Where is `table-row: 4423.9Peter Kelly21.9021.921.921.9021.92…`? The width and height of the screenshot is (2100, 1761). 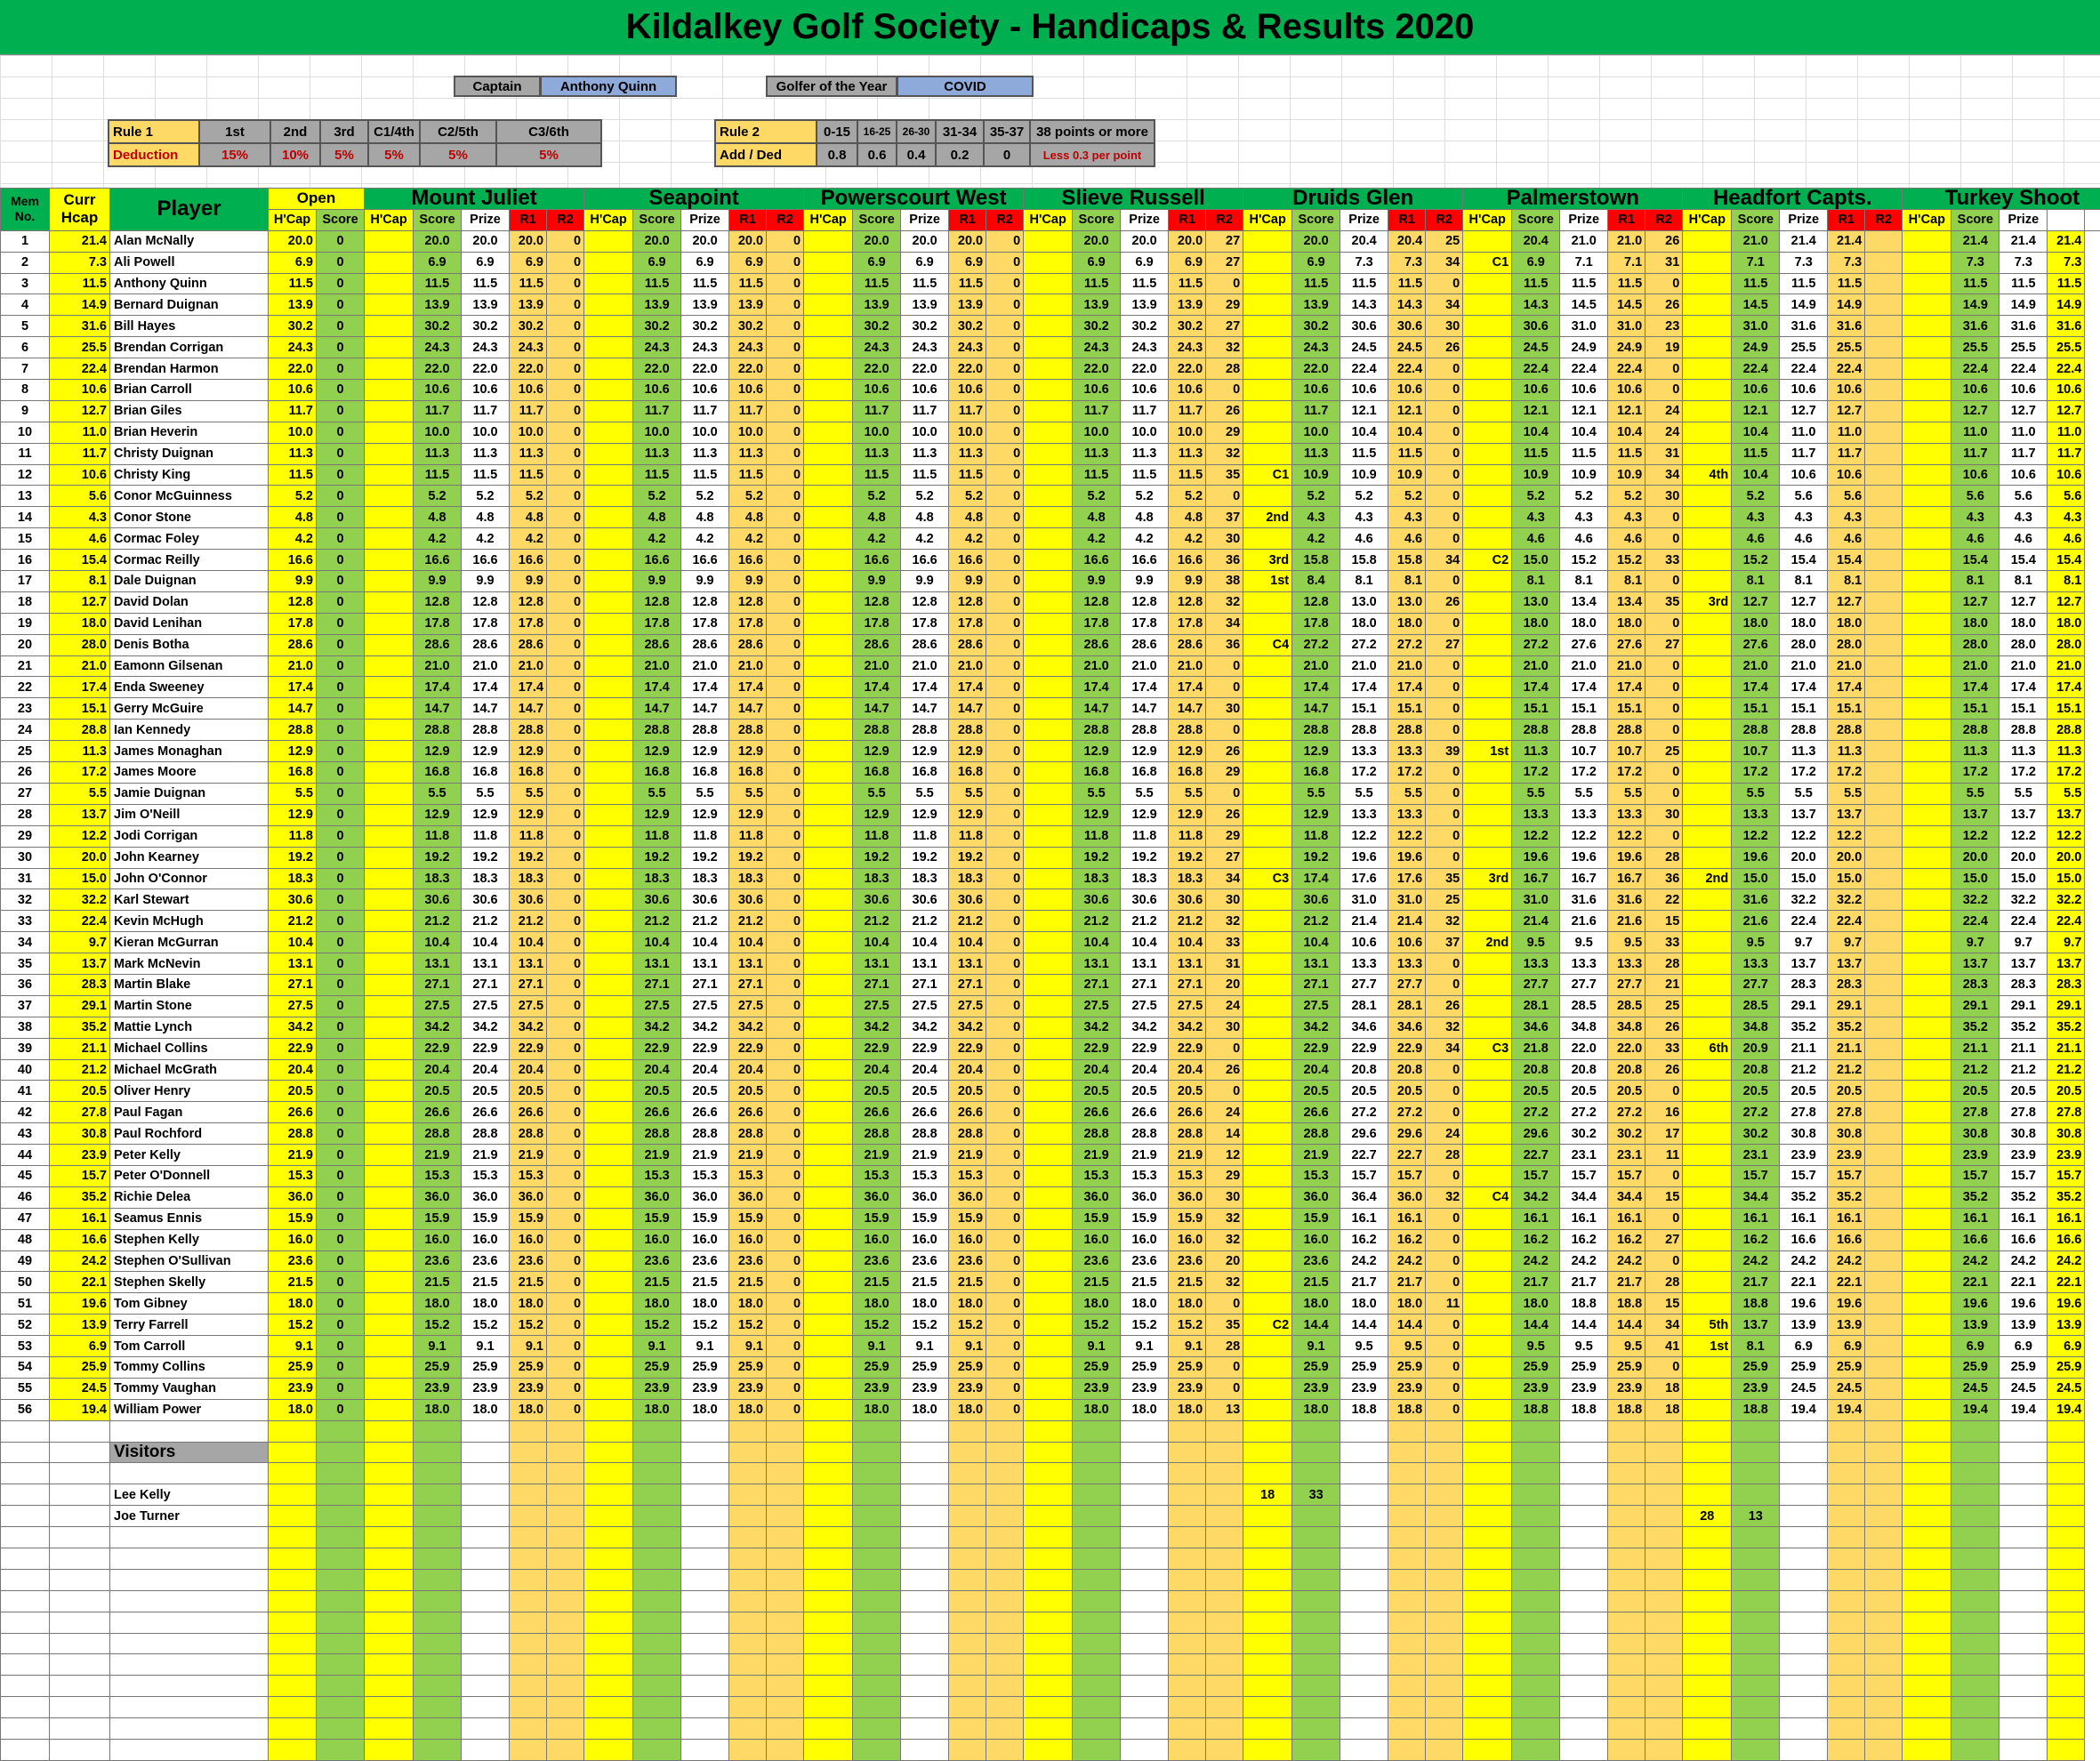 table-row: 4423.9Peter Kelly21.9021.921.921.9021.92… is located at coordinates (1050, 1155).